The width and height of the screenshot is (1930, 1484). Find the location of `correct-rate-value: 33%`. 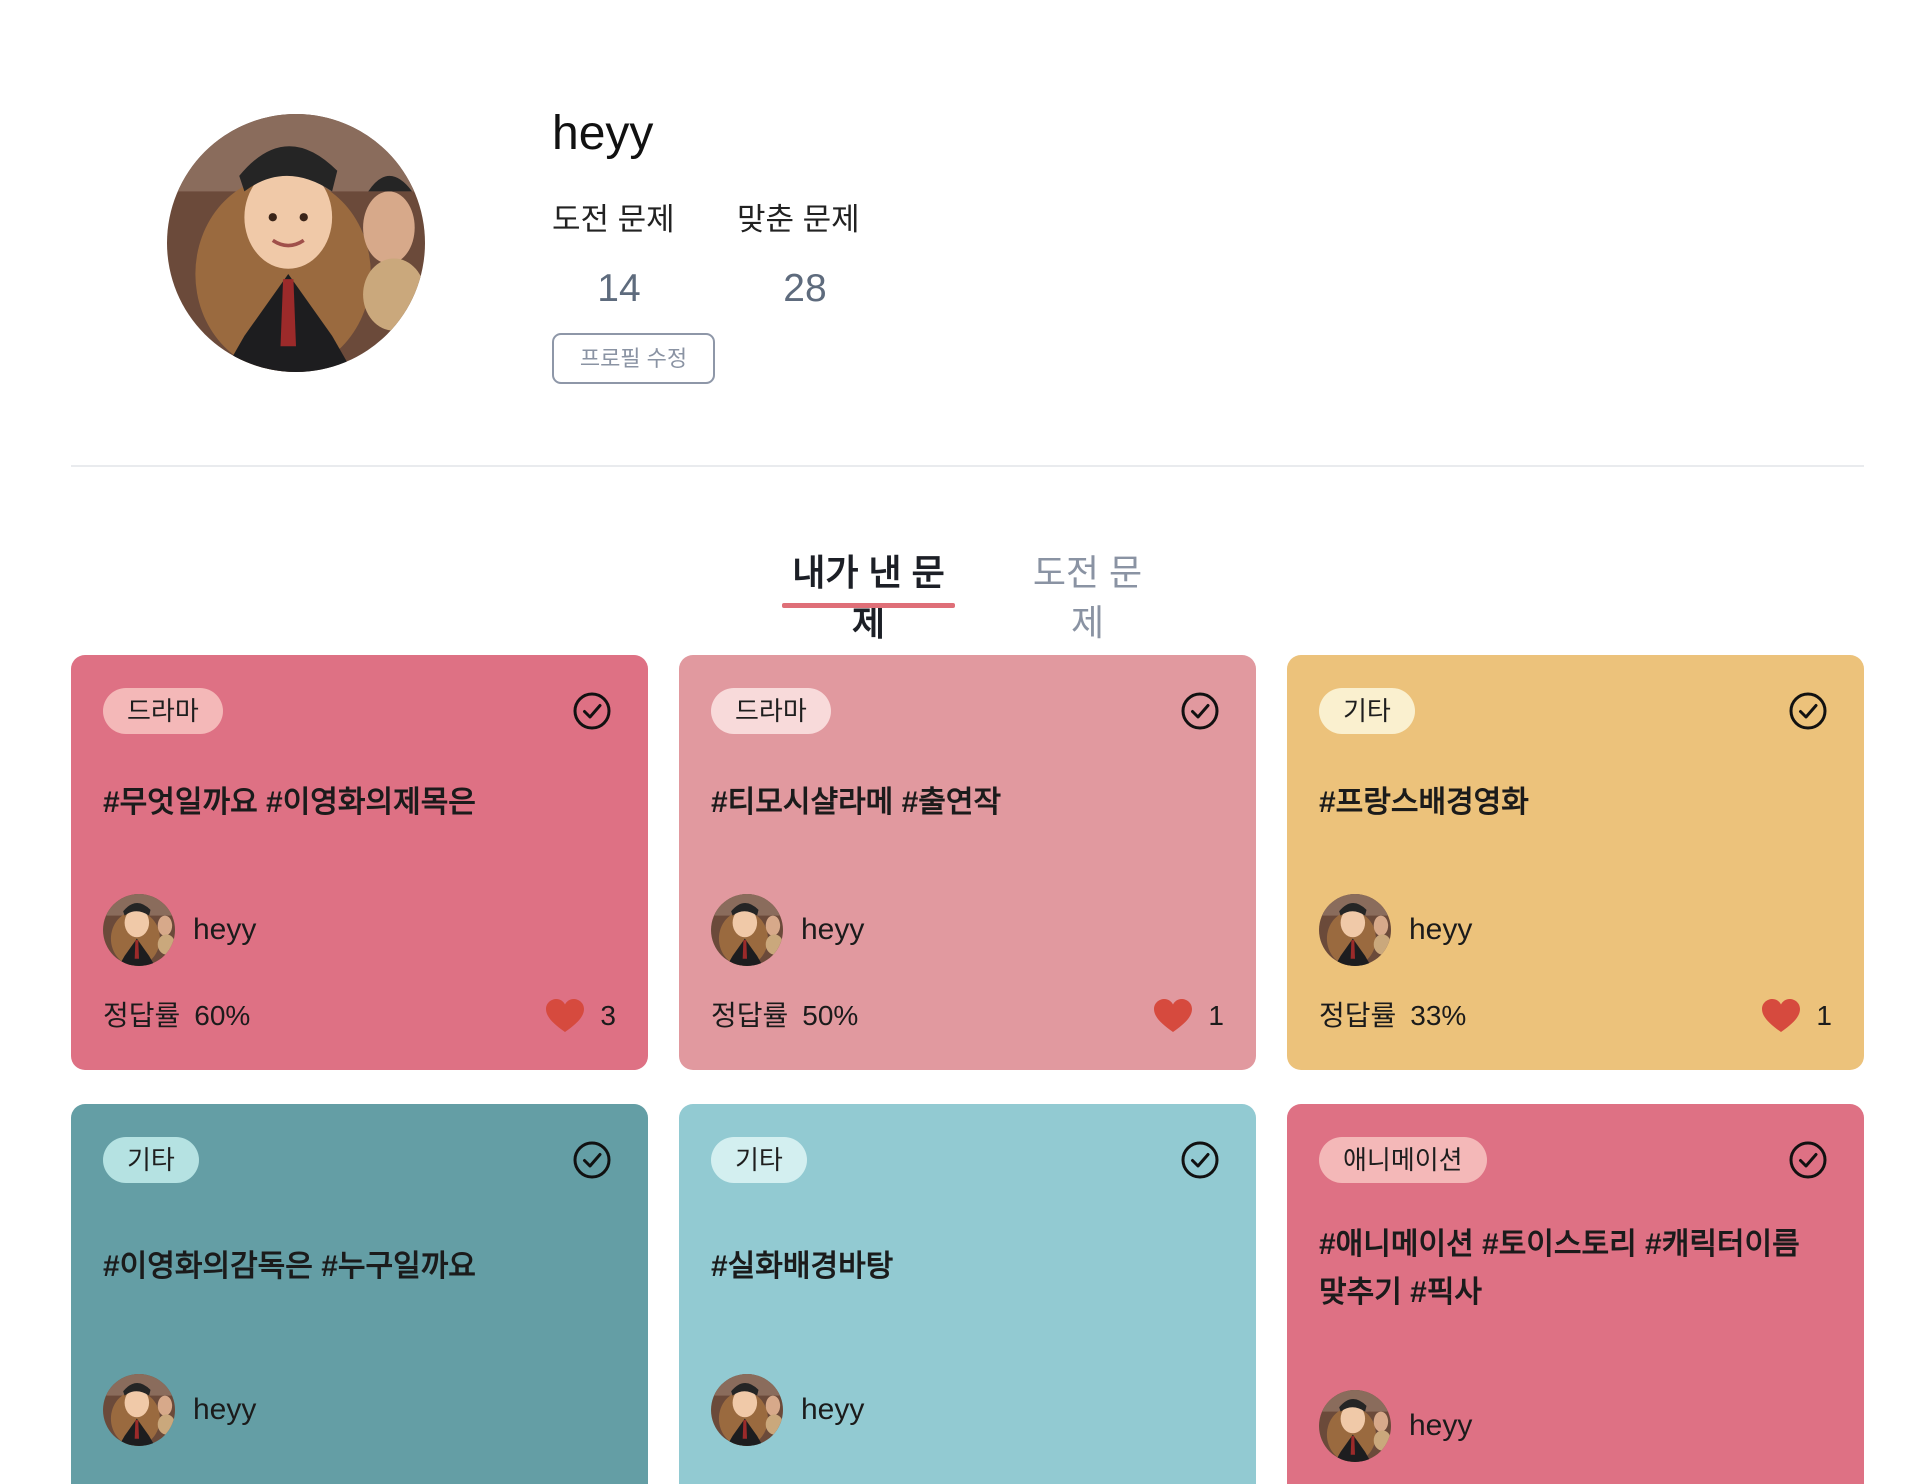

correct-rate-value: 33% is located at coordinates (1438, 1015).